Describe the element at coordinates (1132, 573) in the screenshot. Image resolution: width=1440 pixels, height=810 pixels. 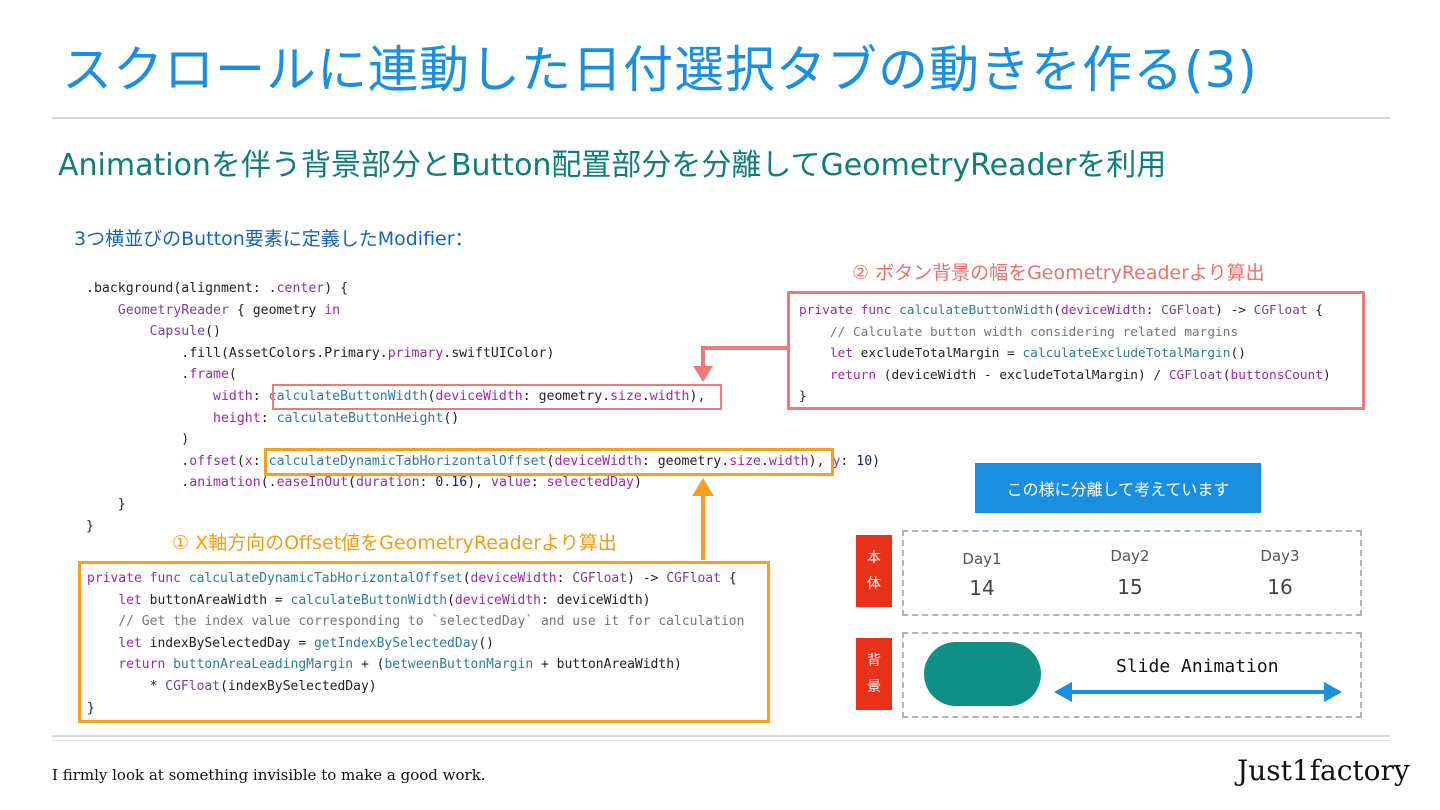
I see `button-layer-panel: Day1 14 Day2 15 Day3 16` at that location.